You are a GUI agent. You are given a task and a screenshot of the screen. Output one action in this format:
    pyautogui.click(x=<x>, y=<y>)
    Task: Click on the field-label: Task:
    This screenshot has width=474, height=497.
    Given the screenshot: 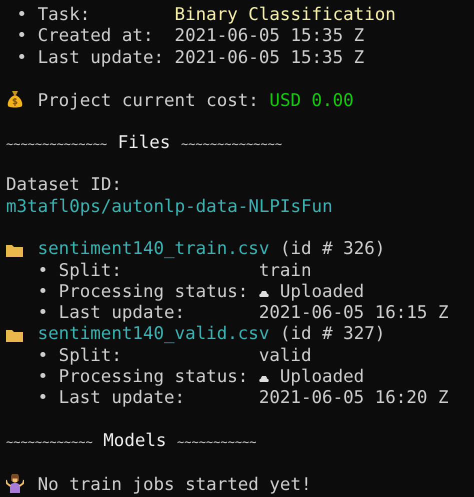 What is the action you would take?
    pyautogui.click(x=65, y=15)
    